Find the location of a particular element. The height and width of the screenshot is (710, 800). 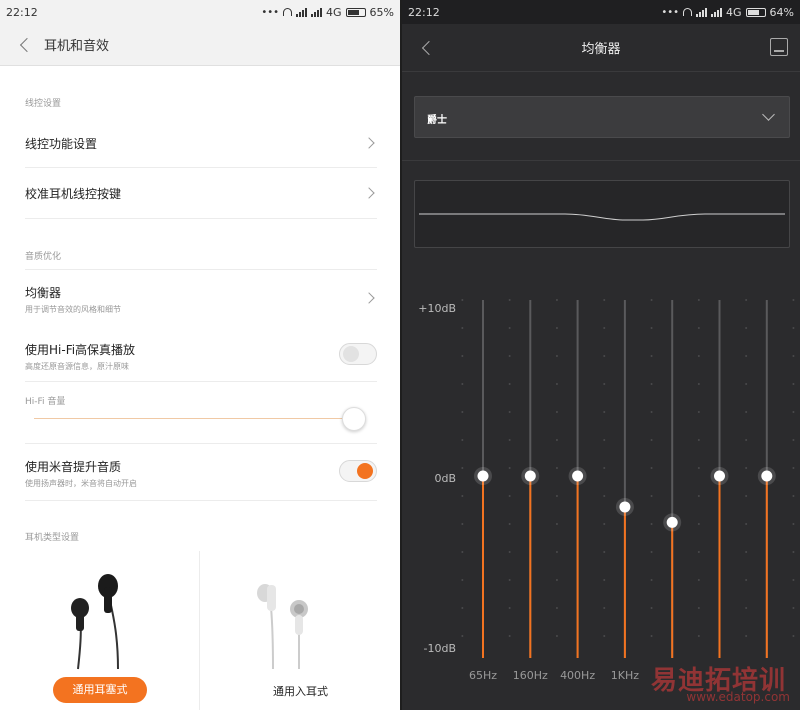

signal-icon is located at coordinates (302, 12).